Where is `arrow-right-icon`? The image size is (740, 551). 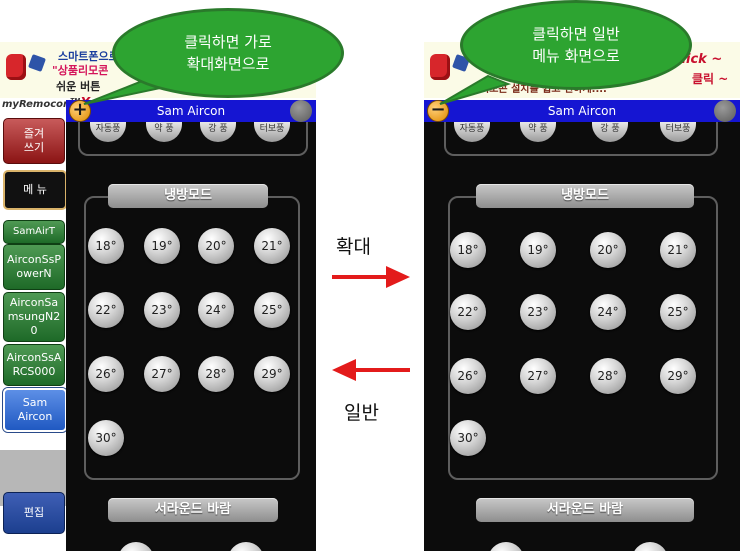 arrow-right-icon is located at coordinates (371, 277).